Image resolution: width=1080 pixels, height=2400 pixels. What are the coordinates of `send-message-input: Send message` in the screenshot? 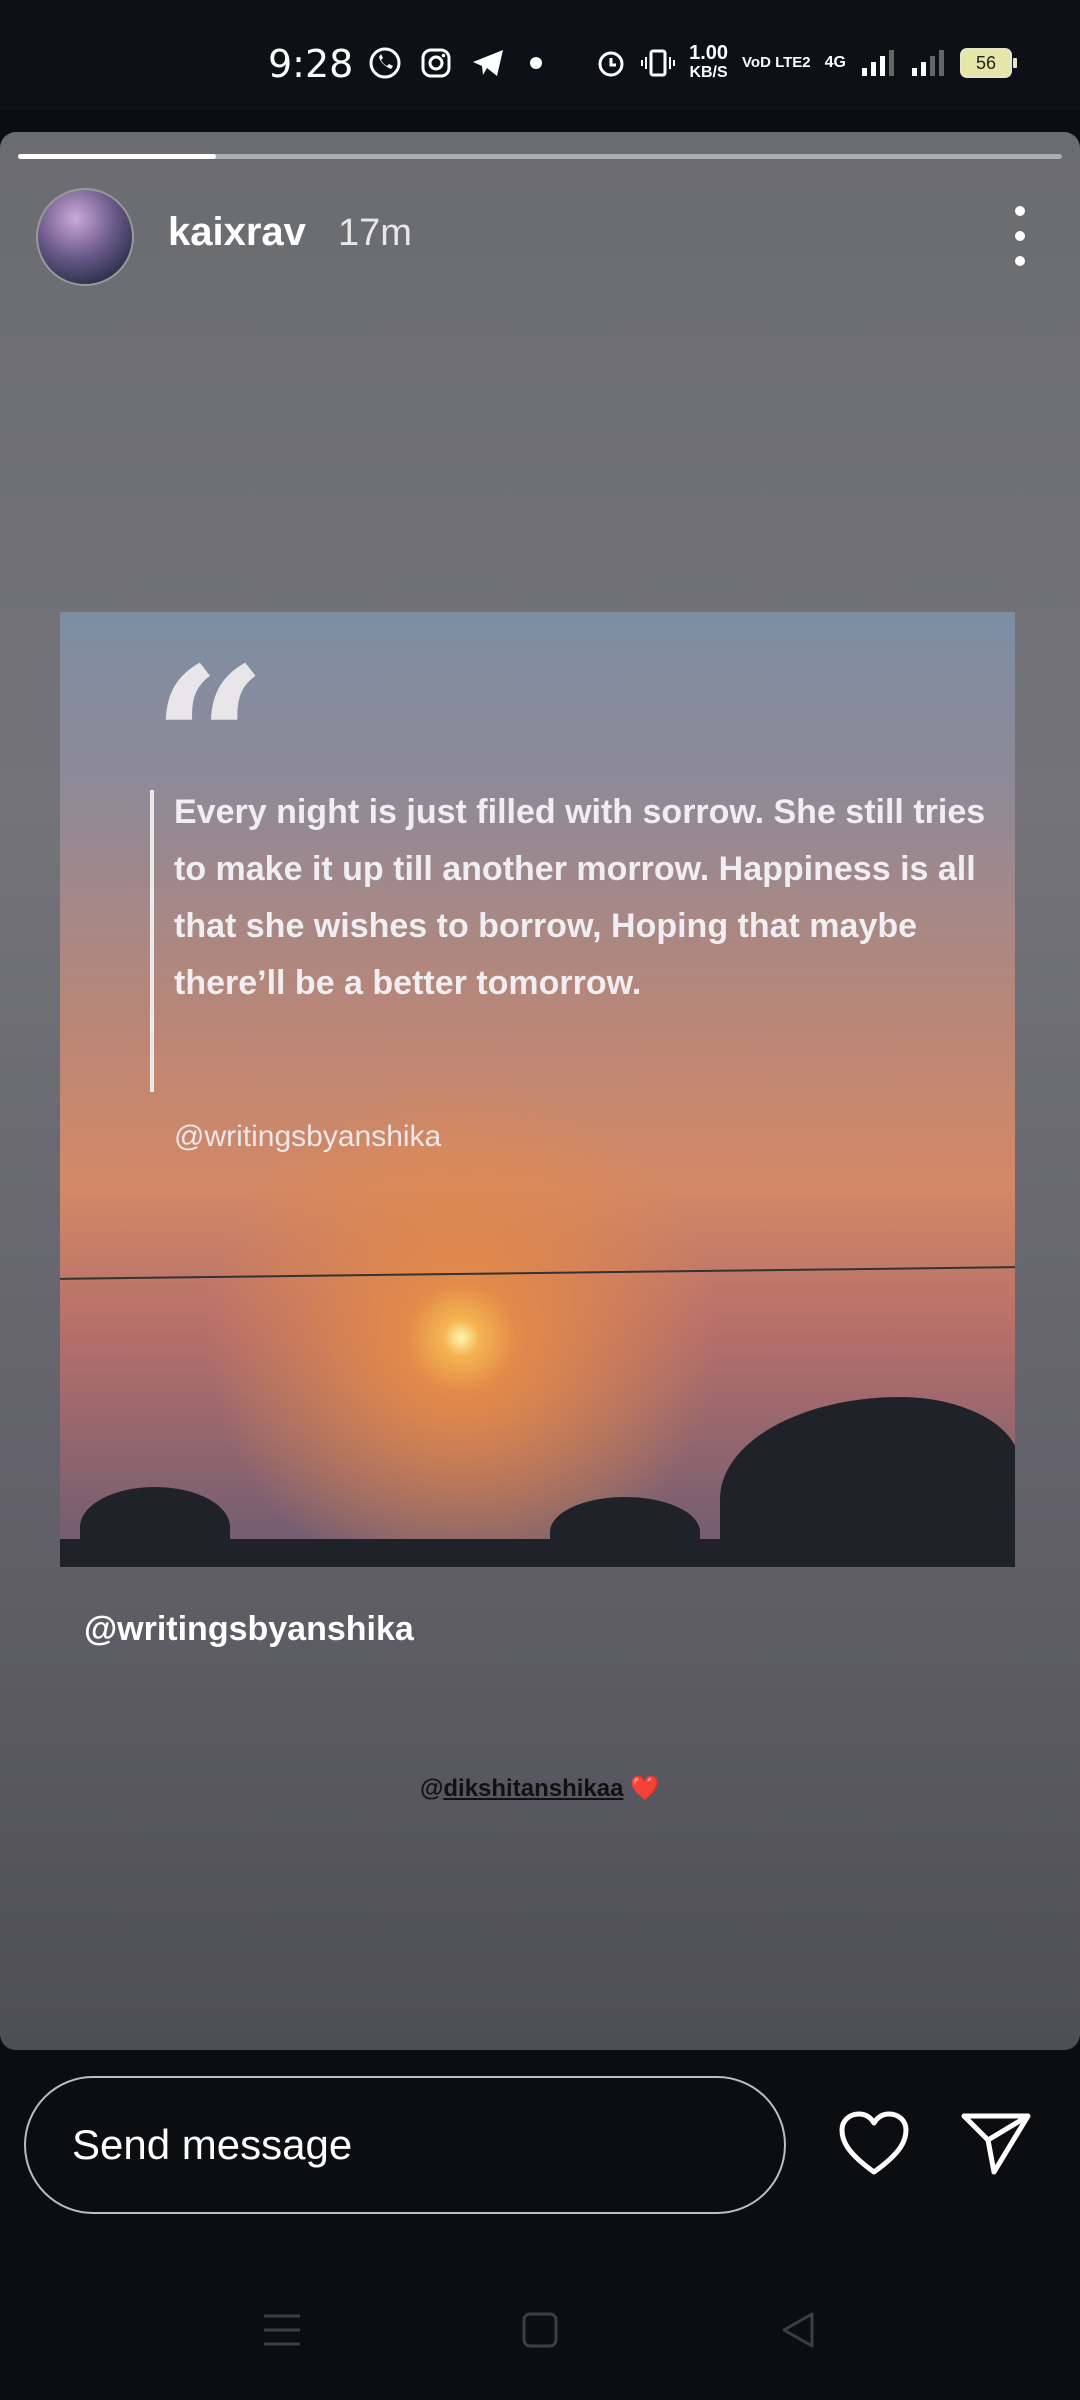 It's located at (405, 2145).